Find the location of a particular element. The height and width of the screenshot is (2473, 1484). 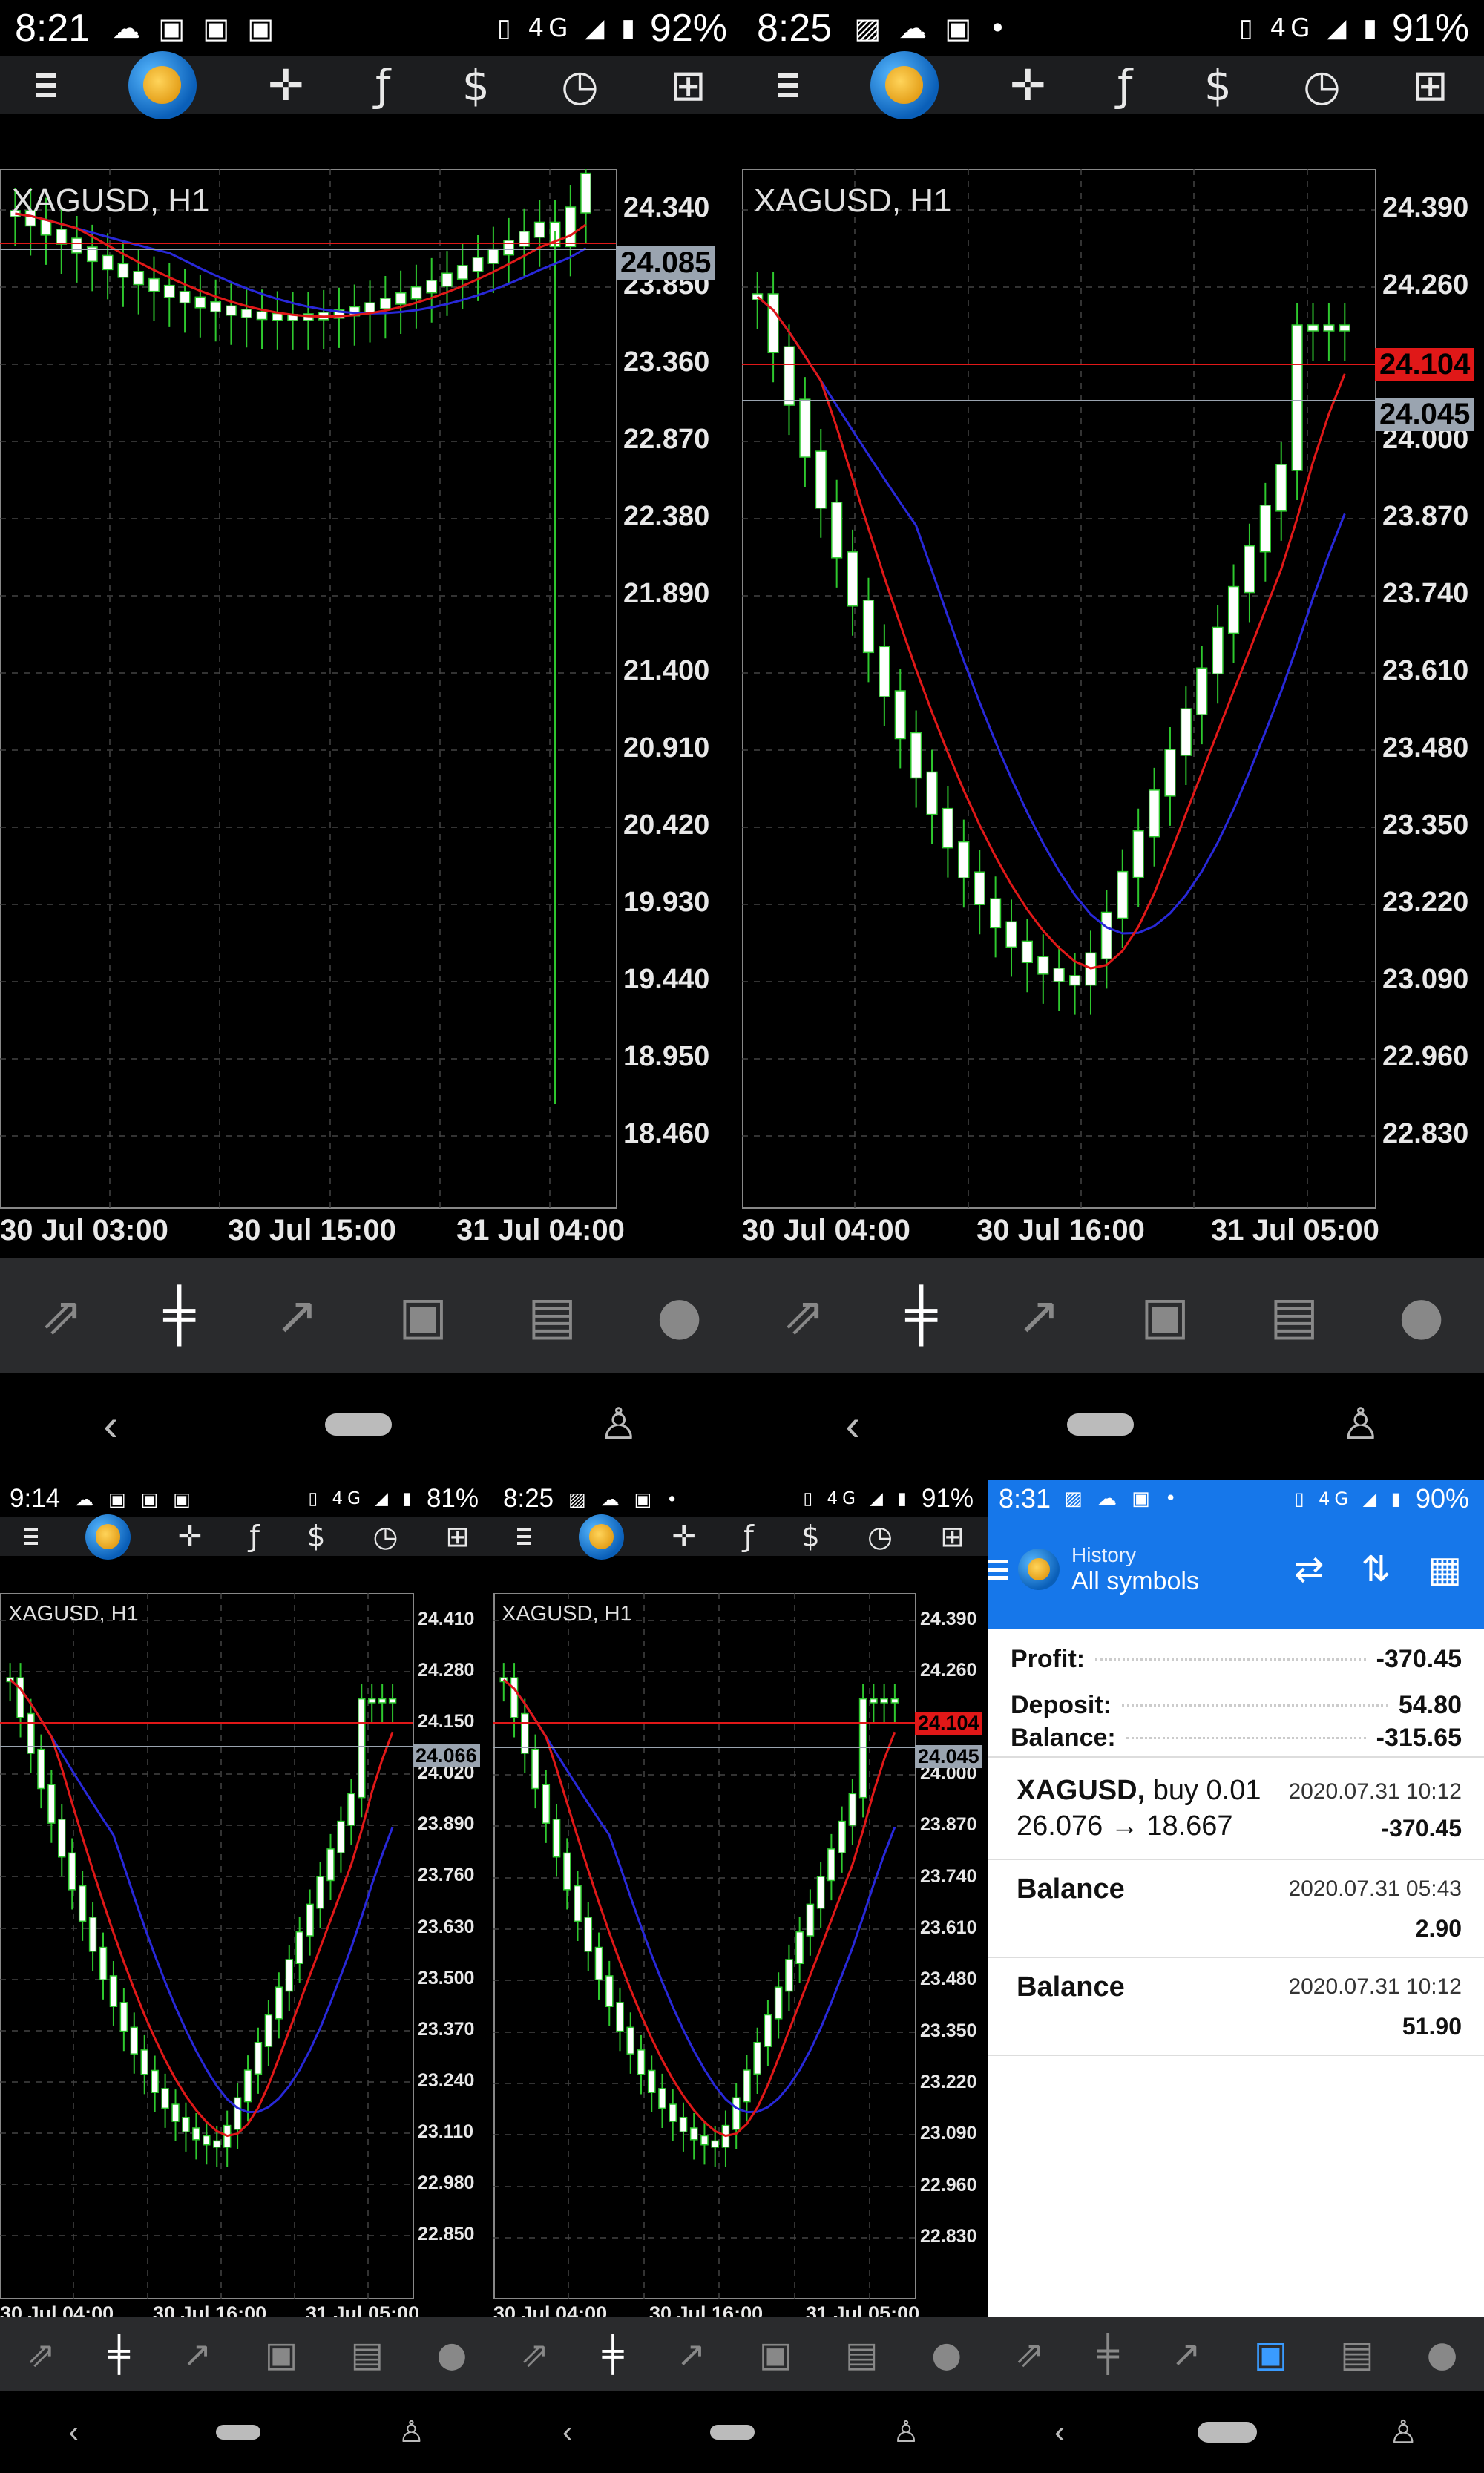

price-axis-label: 23.220 is located at coordinates (948, 2082).